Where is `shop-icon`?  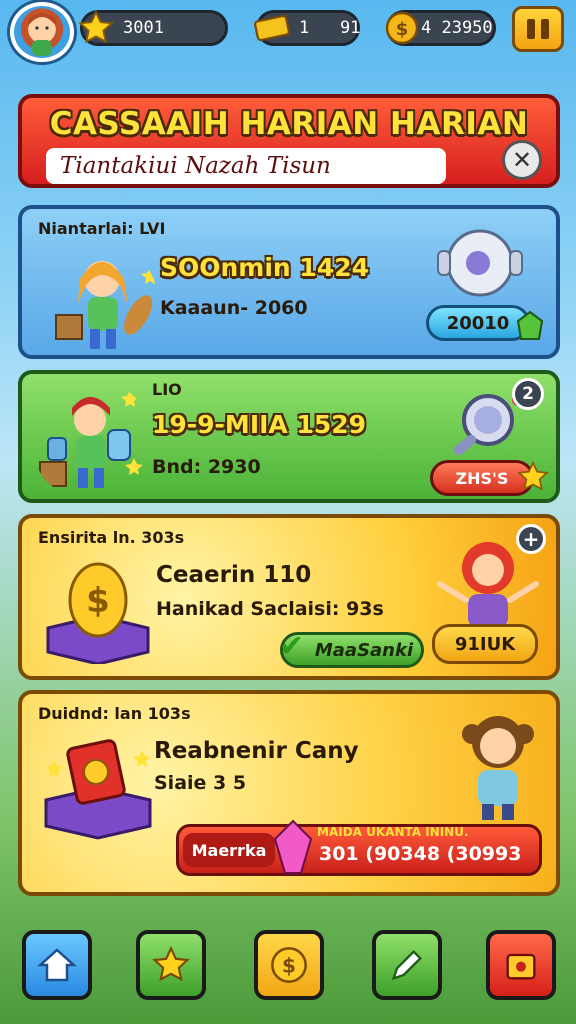 shop-icon is located at coordinates (521, 966).